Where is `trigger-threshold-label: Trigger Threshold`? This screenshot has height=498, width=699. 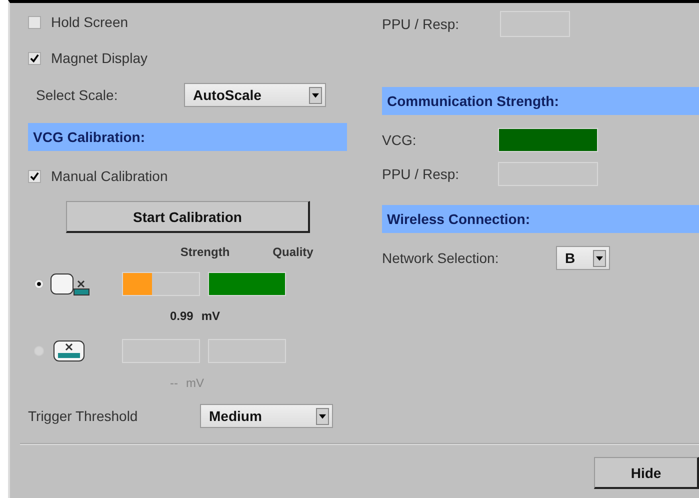 trigger-threshold-label: Trigger Threshold is located at coordinates (83, 416).